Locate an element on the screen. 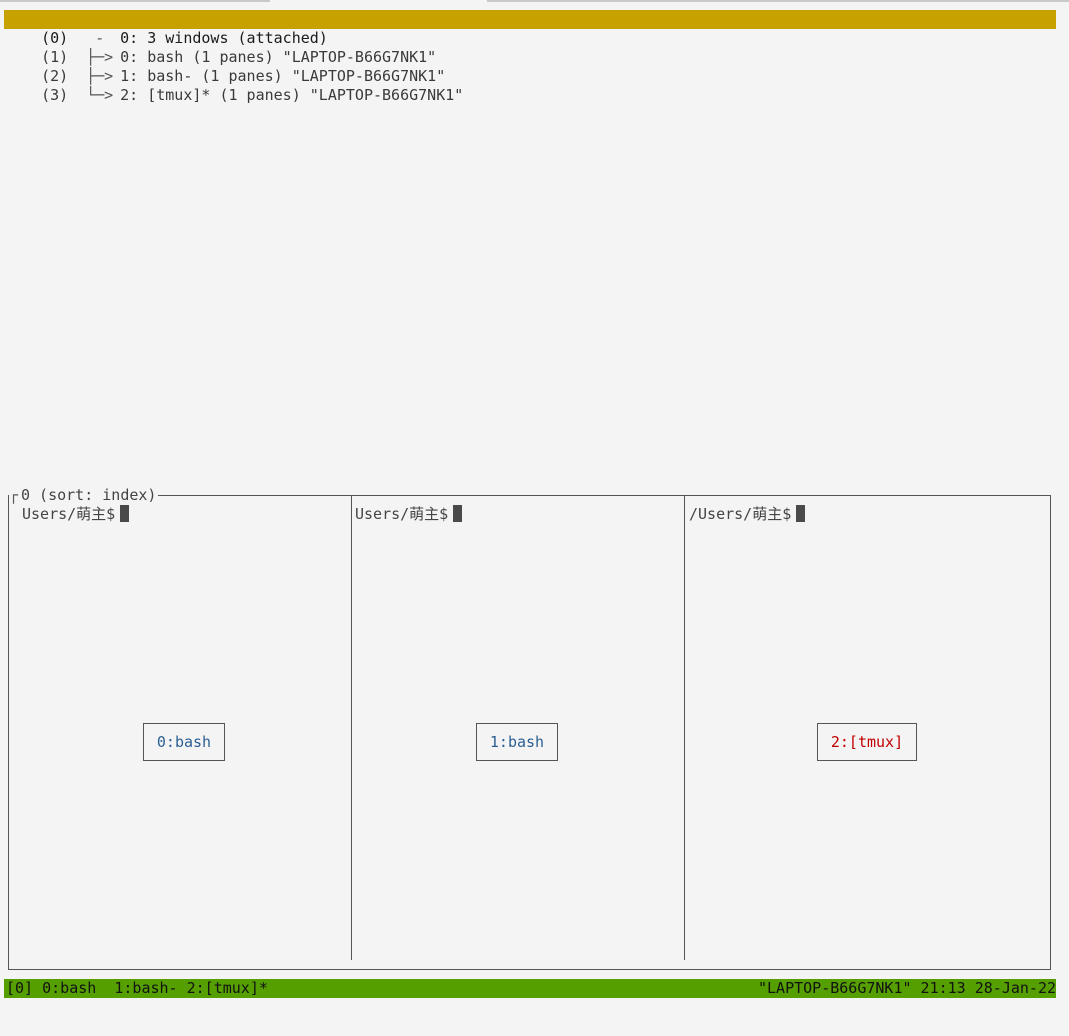 This screenshot has height=1036, width=1069. prompt-text: /Users/萌主$ is located at coordinates (740, 514).